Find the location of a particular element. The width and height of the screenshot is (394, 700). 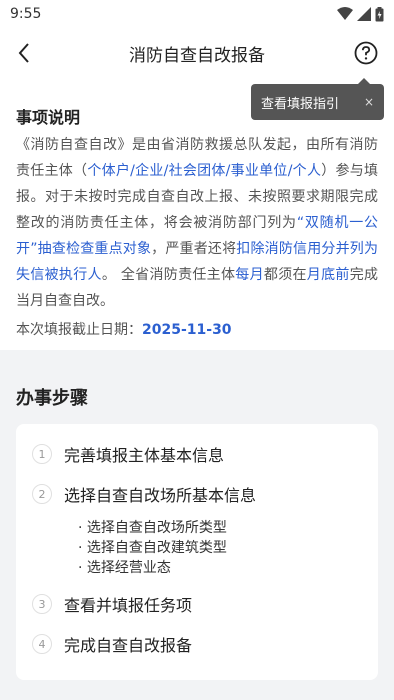

step-item: 4 完成自查自改报备 is located at coordinates (205, 644).